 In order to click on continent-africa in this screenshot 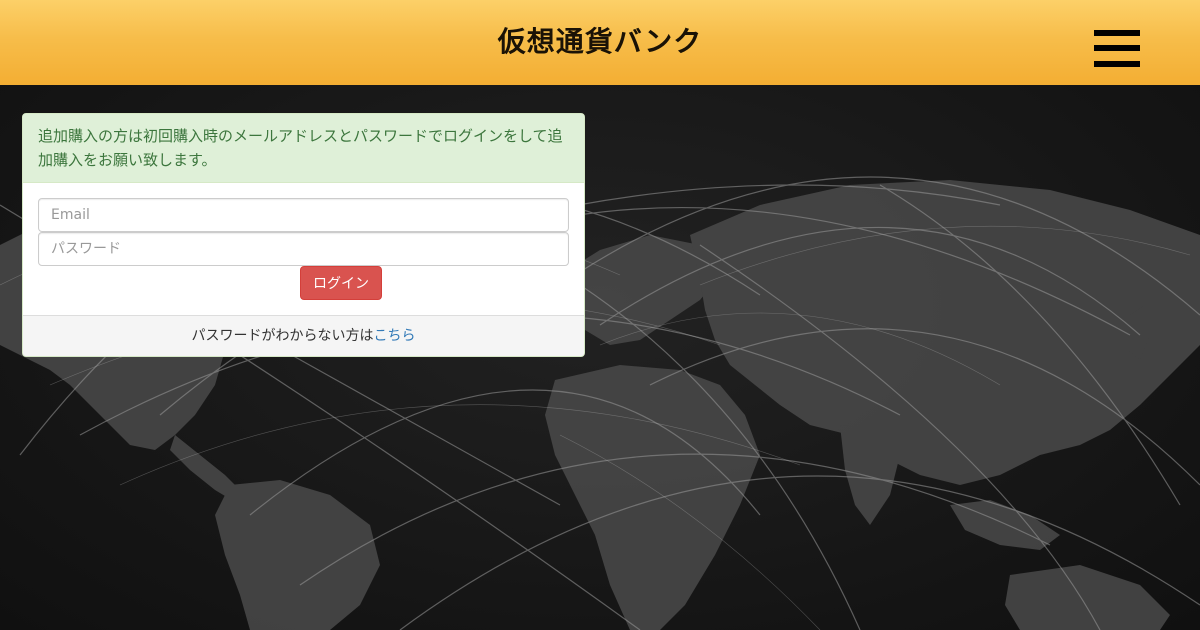, I will do `click(652, 497)`.